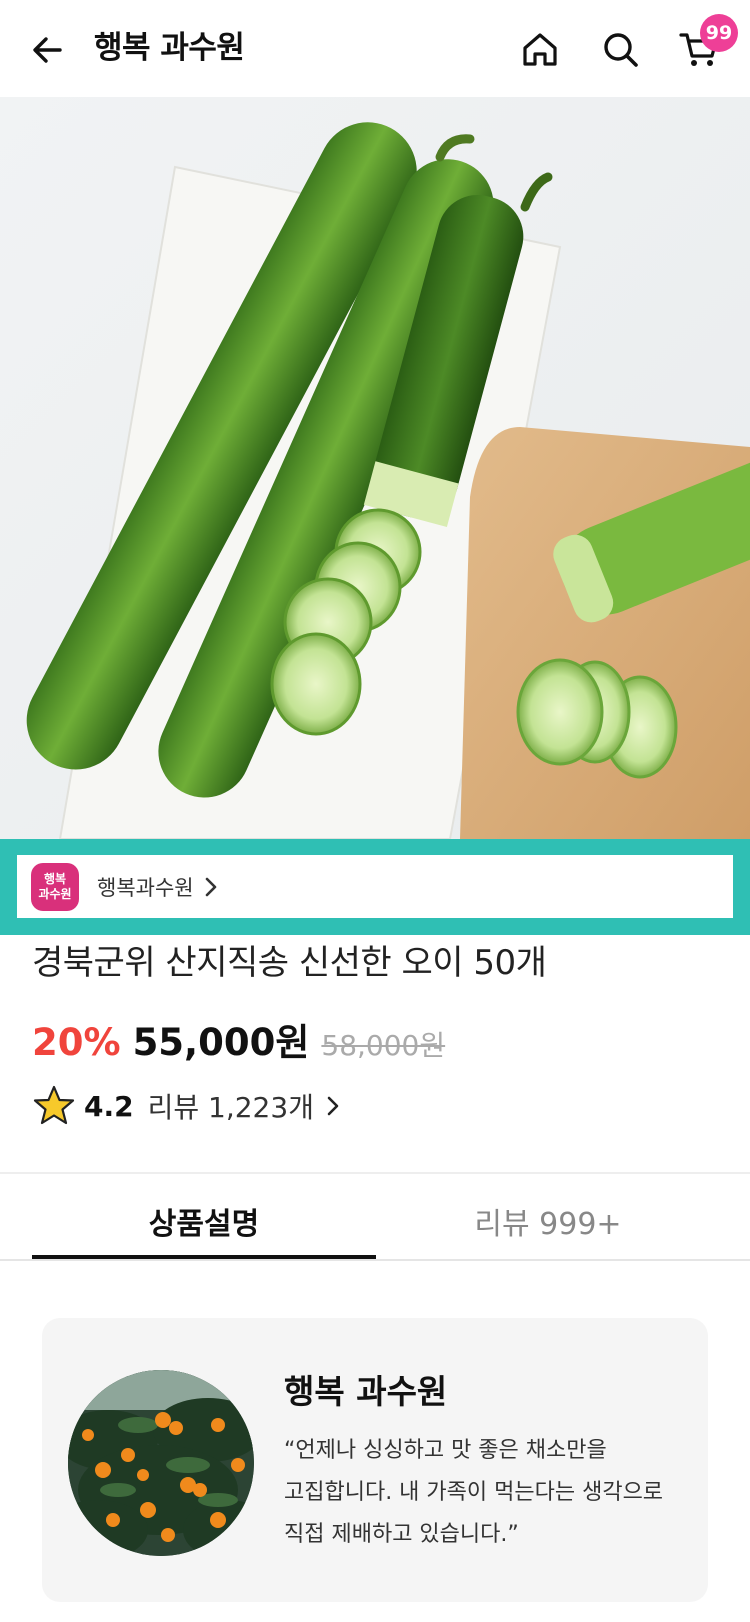 This screenshot has height=1622, width=750. I want to click on seller-link: 행복 과수원 행복과수원, so click(375, 886).